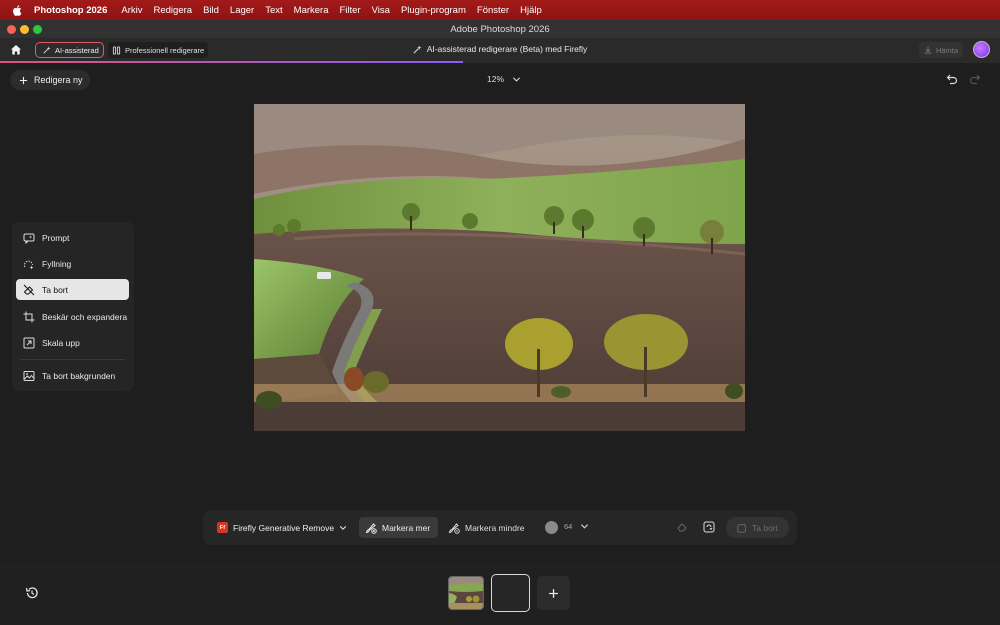 The image size is (1000, 625). What do you see at coordinates (510, 593) in the screenshot?
I see `empty-version-thumbnail` at bounding box center [510, 593].